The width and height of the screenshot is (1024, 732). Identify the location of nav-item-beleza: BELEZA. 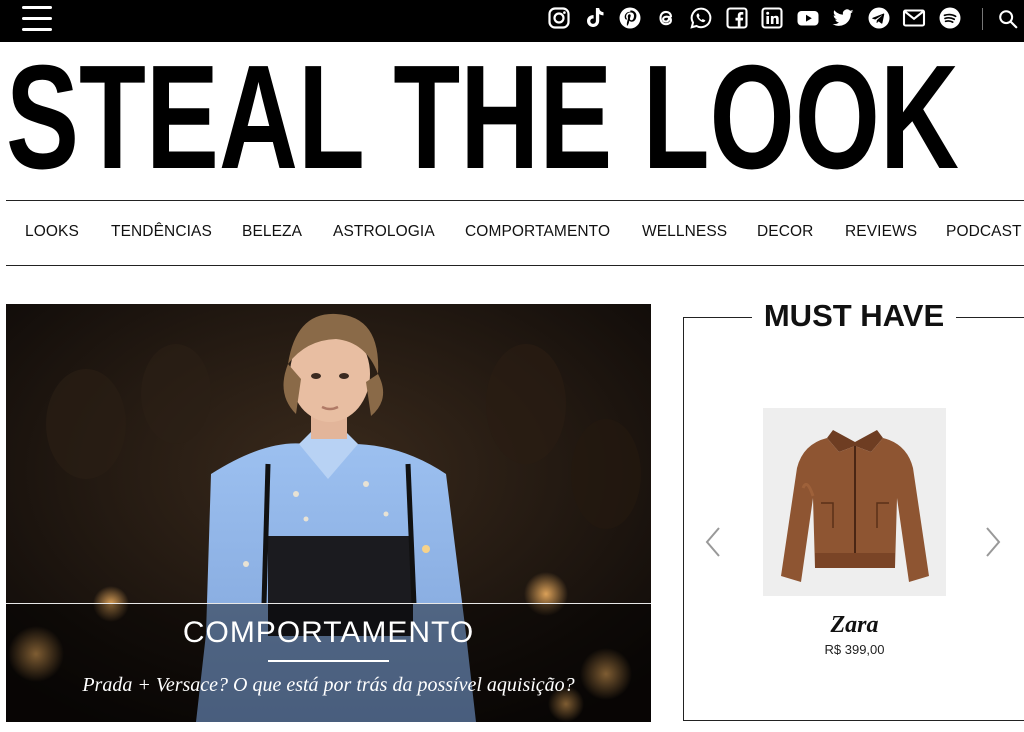
(272, 232).